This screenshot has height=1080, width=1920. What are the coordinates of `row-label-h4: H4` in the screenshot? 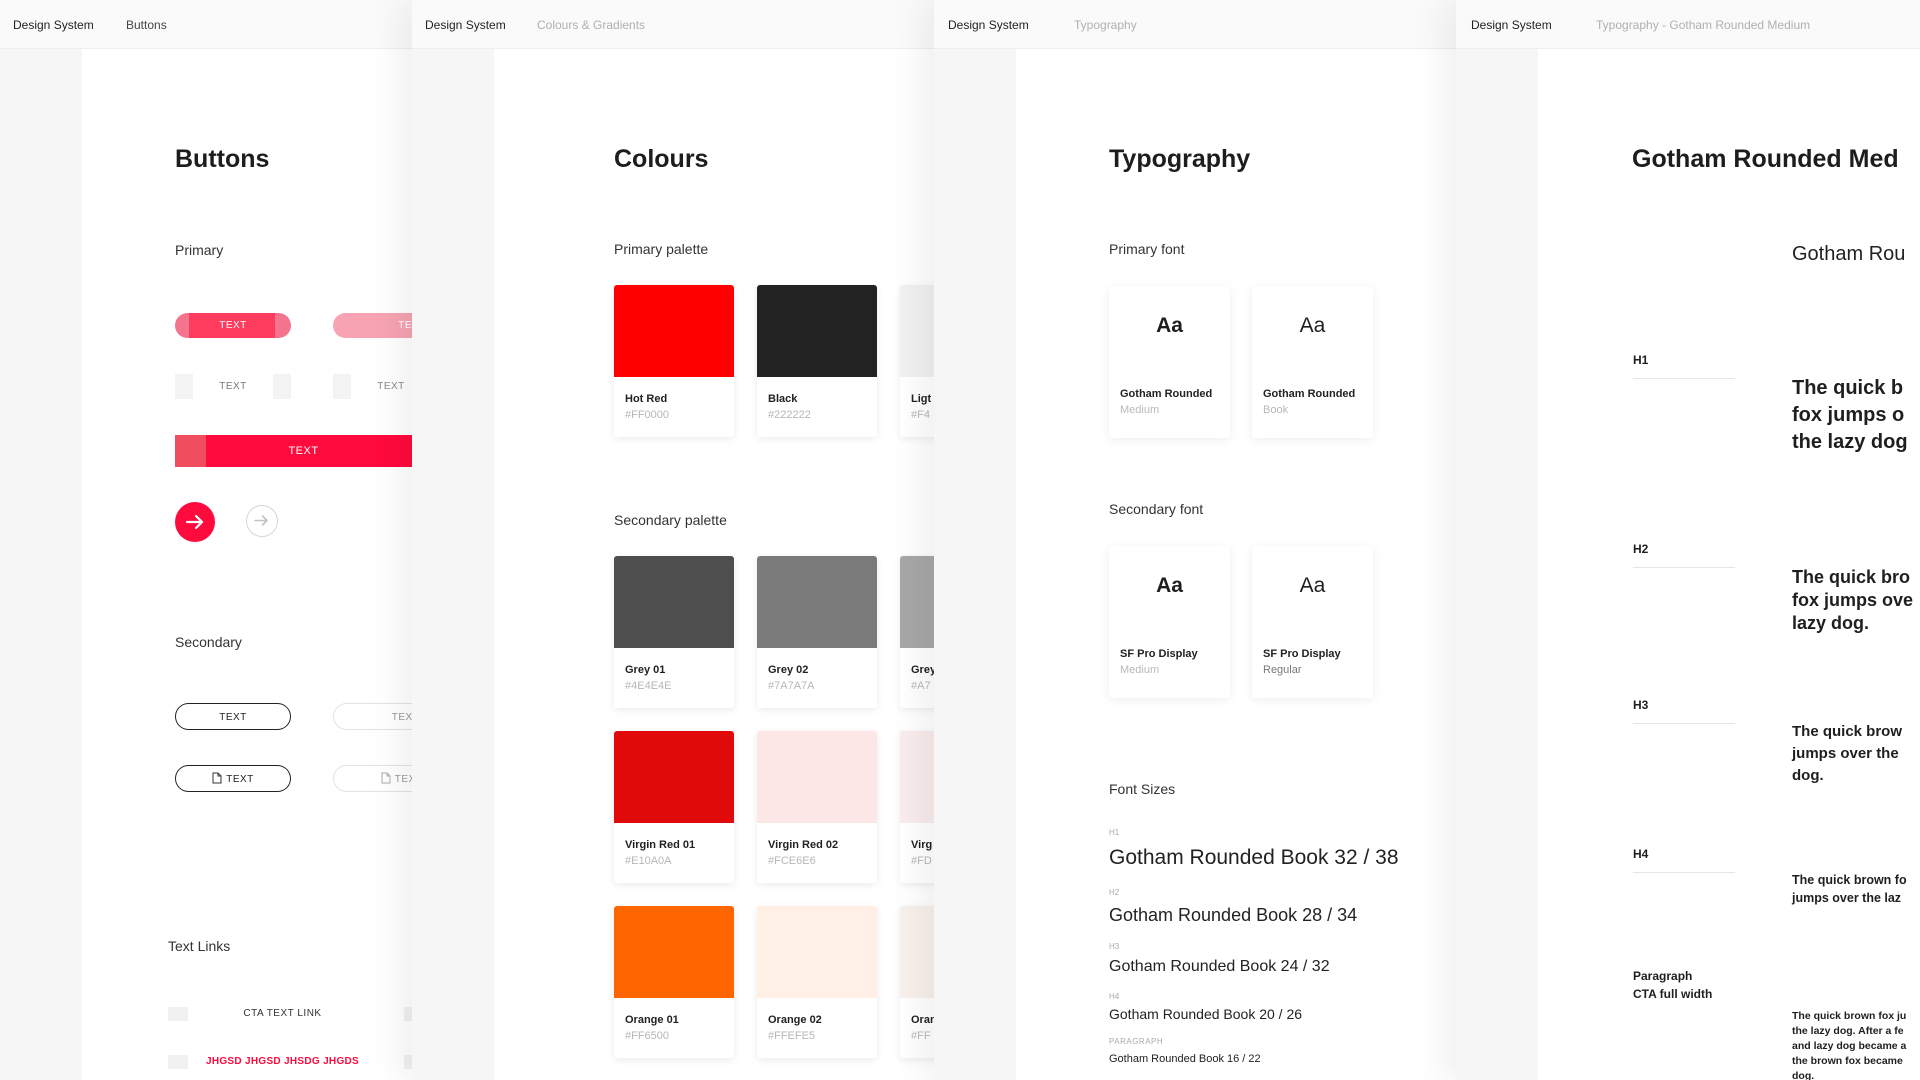 It's located at (1641, 854).